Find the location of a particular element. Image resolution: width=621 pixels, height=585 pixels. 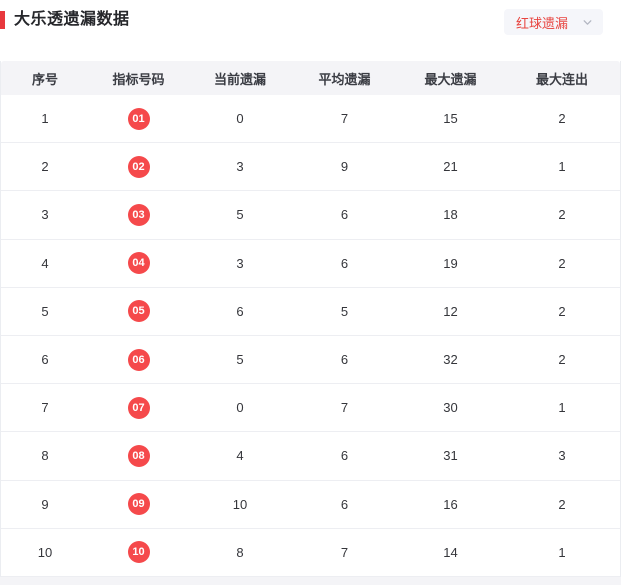

title-accent-bar is located at coordinates (2, 20).